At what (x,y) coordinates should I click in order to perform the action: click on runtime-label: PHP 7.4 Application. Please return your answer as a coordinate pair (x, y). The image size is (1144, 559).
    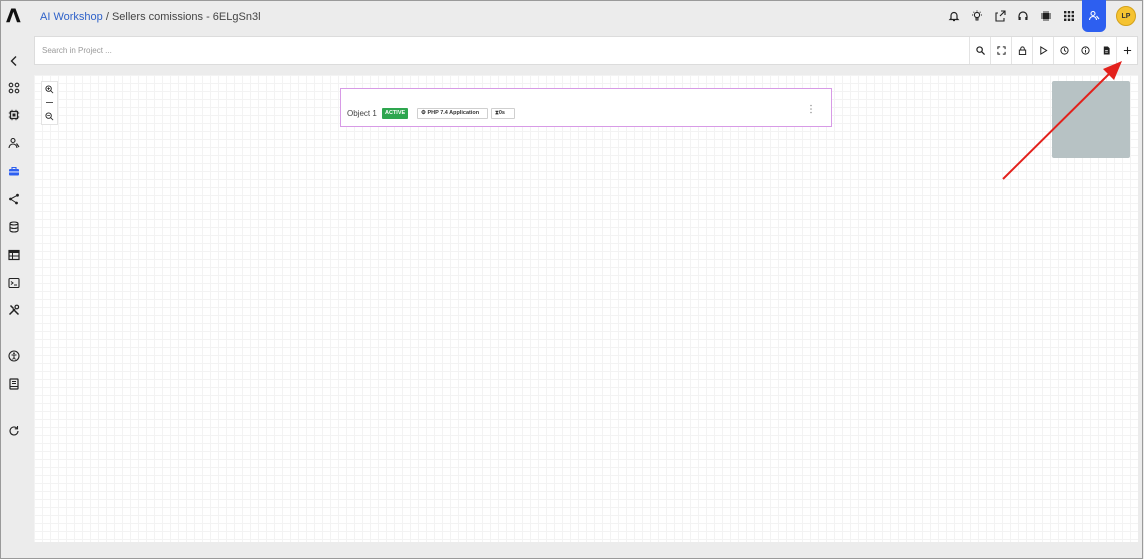
    Looking at the image, I should click on (453, 113).